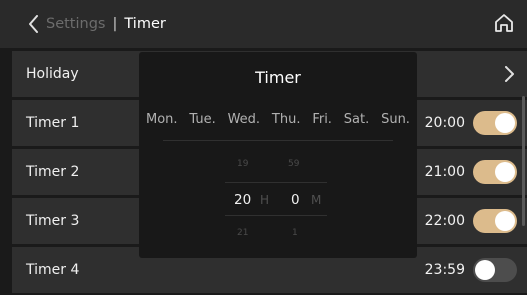 This screenshot has height=295, width=527. Describe the element at coordinates (53, 270) in the screenshot. I see `timer-label: Timer 4` at that location.